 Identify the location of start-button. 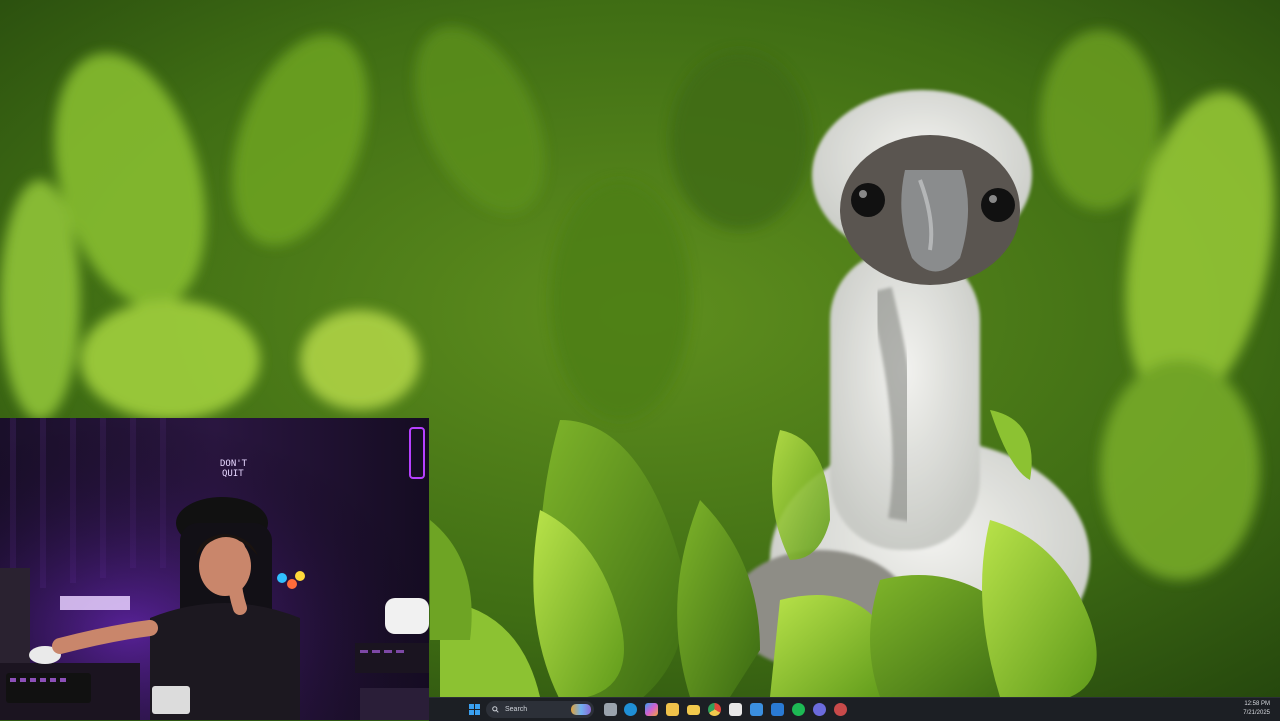
(474, 709).